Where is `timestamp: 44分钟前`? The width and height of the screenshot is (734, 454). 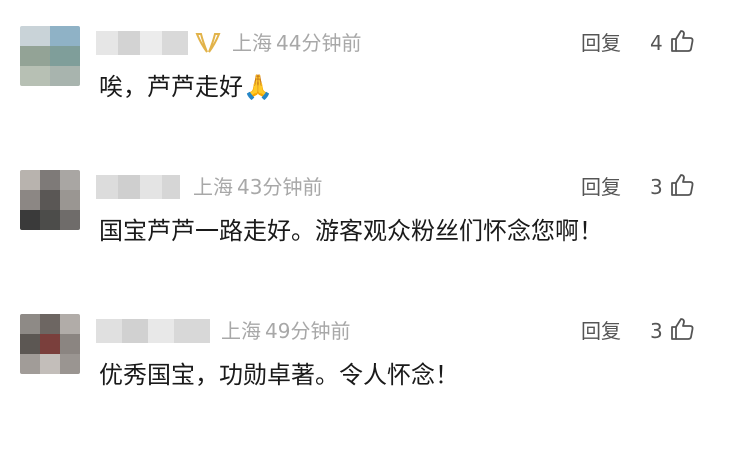
timestamp: 44分钟前 is located at coordinates (319, 43).